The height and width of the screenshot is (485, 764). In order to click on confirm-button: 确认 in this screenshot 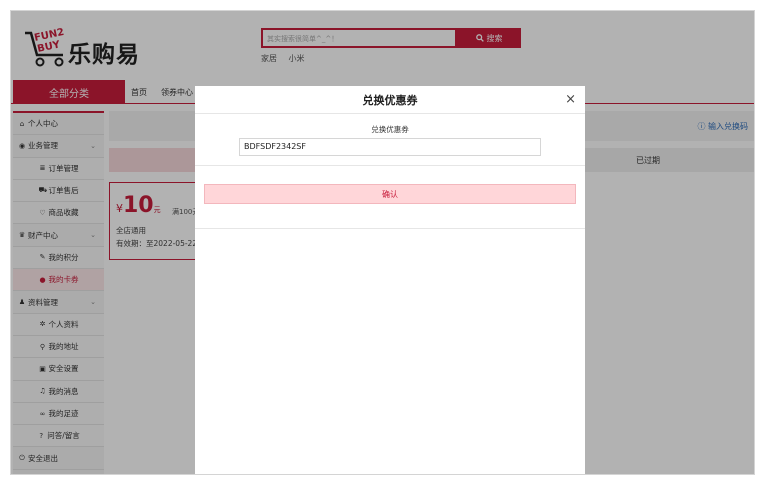, I will do `click(390, 194)`.